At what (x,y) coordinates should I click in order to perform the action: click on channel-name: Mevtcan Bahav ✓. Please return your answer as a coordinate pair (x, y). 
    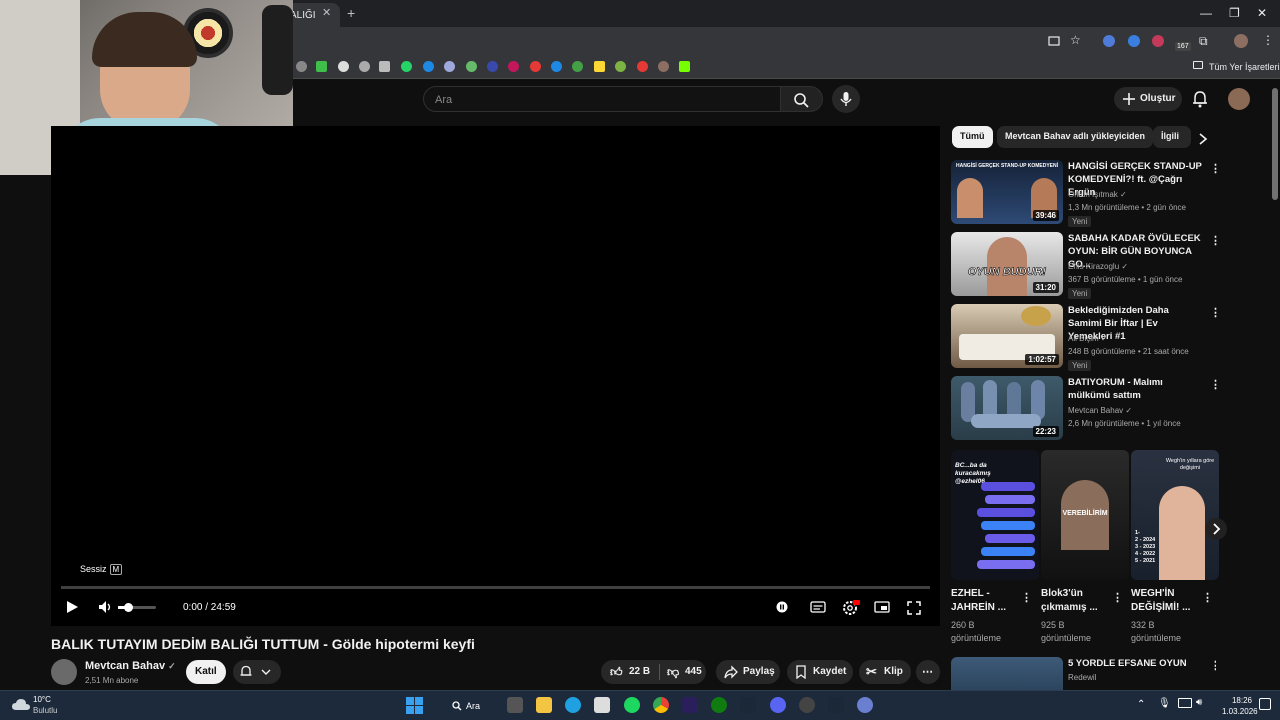
    Looking at the image, I should click on (130, 666).